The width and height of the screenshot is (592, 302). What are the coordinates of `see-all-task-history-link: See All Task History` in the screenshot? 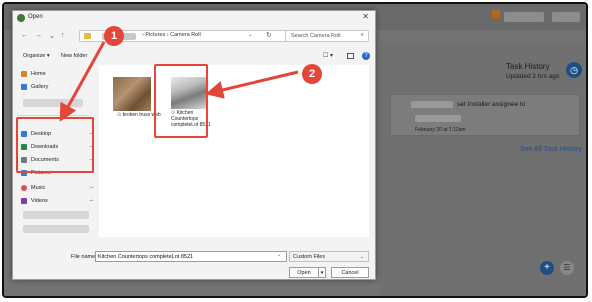 It's located at (551, 149).